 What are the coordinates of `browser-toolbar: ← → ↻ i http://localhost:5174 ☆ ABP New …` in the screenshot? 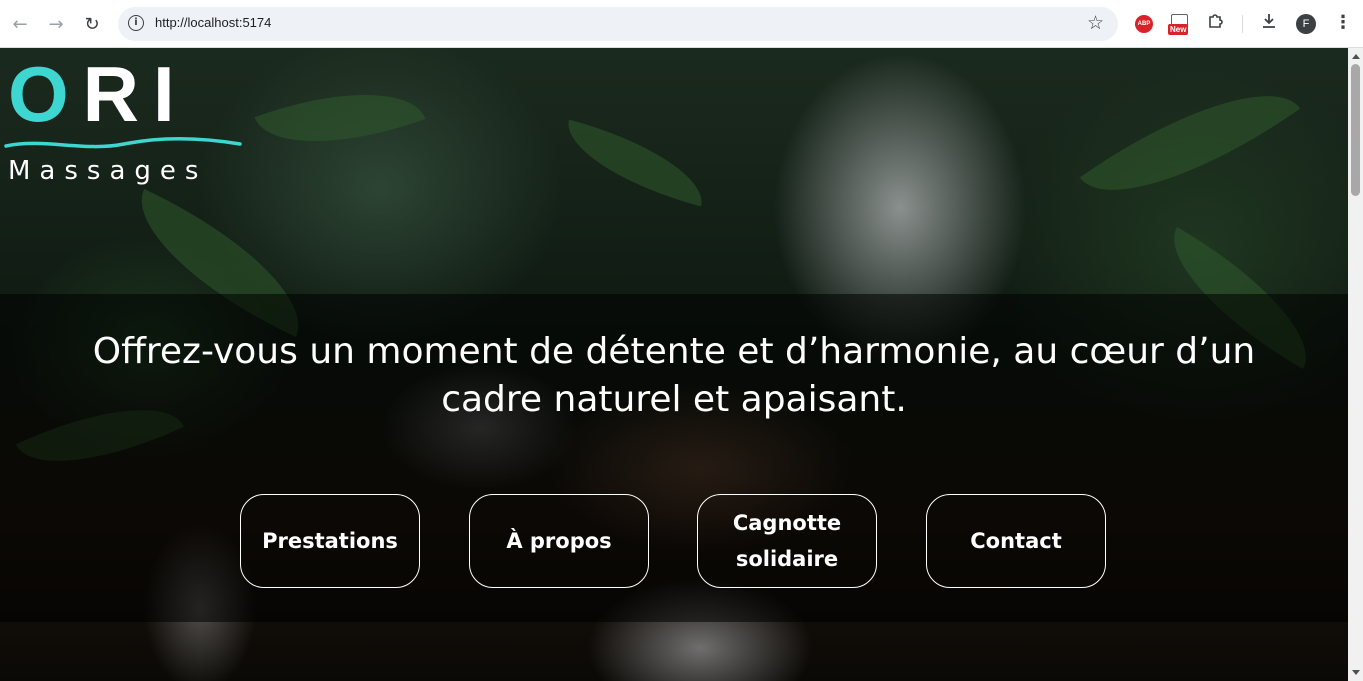 It's located at (681, 24).